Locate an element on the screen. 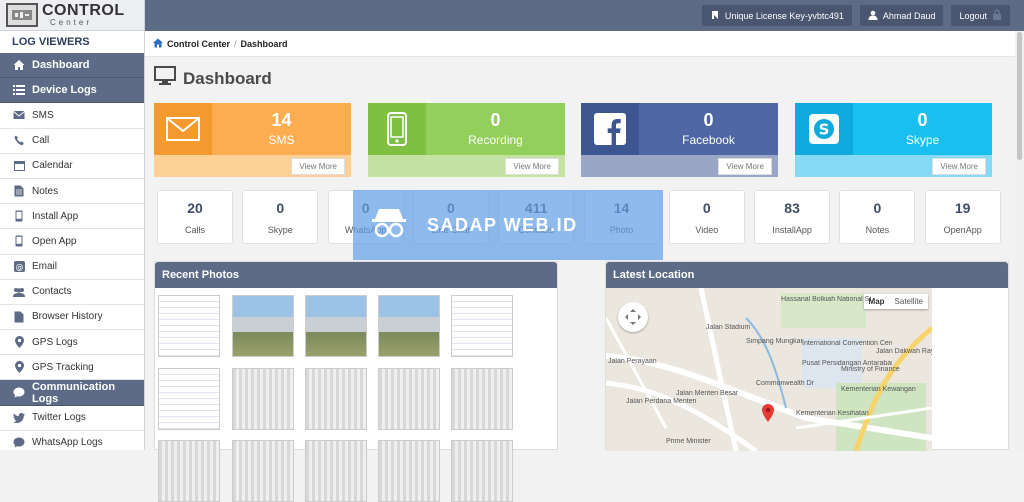 The height and width of the screenshot is (502, 1024). users-icon is located at coordinates (19, 292).